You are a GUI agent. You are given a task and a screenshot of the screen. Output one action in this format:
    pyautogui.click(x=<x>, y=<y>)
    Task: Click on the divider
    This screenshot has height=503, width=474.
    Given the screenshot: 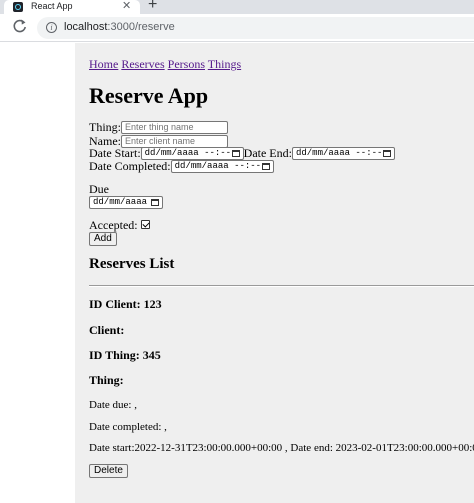 What is the action you would take?
    pyautogui.click(x=281, y=286)
    